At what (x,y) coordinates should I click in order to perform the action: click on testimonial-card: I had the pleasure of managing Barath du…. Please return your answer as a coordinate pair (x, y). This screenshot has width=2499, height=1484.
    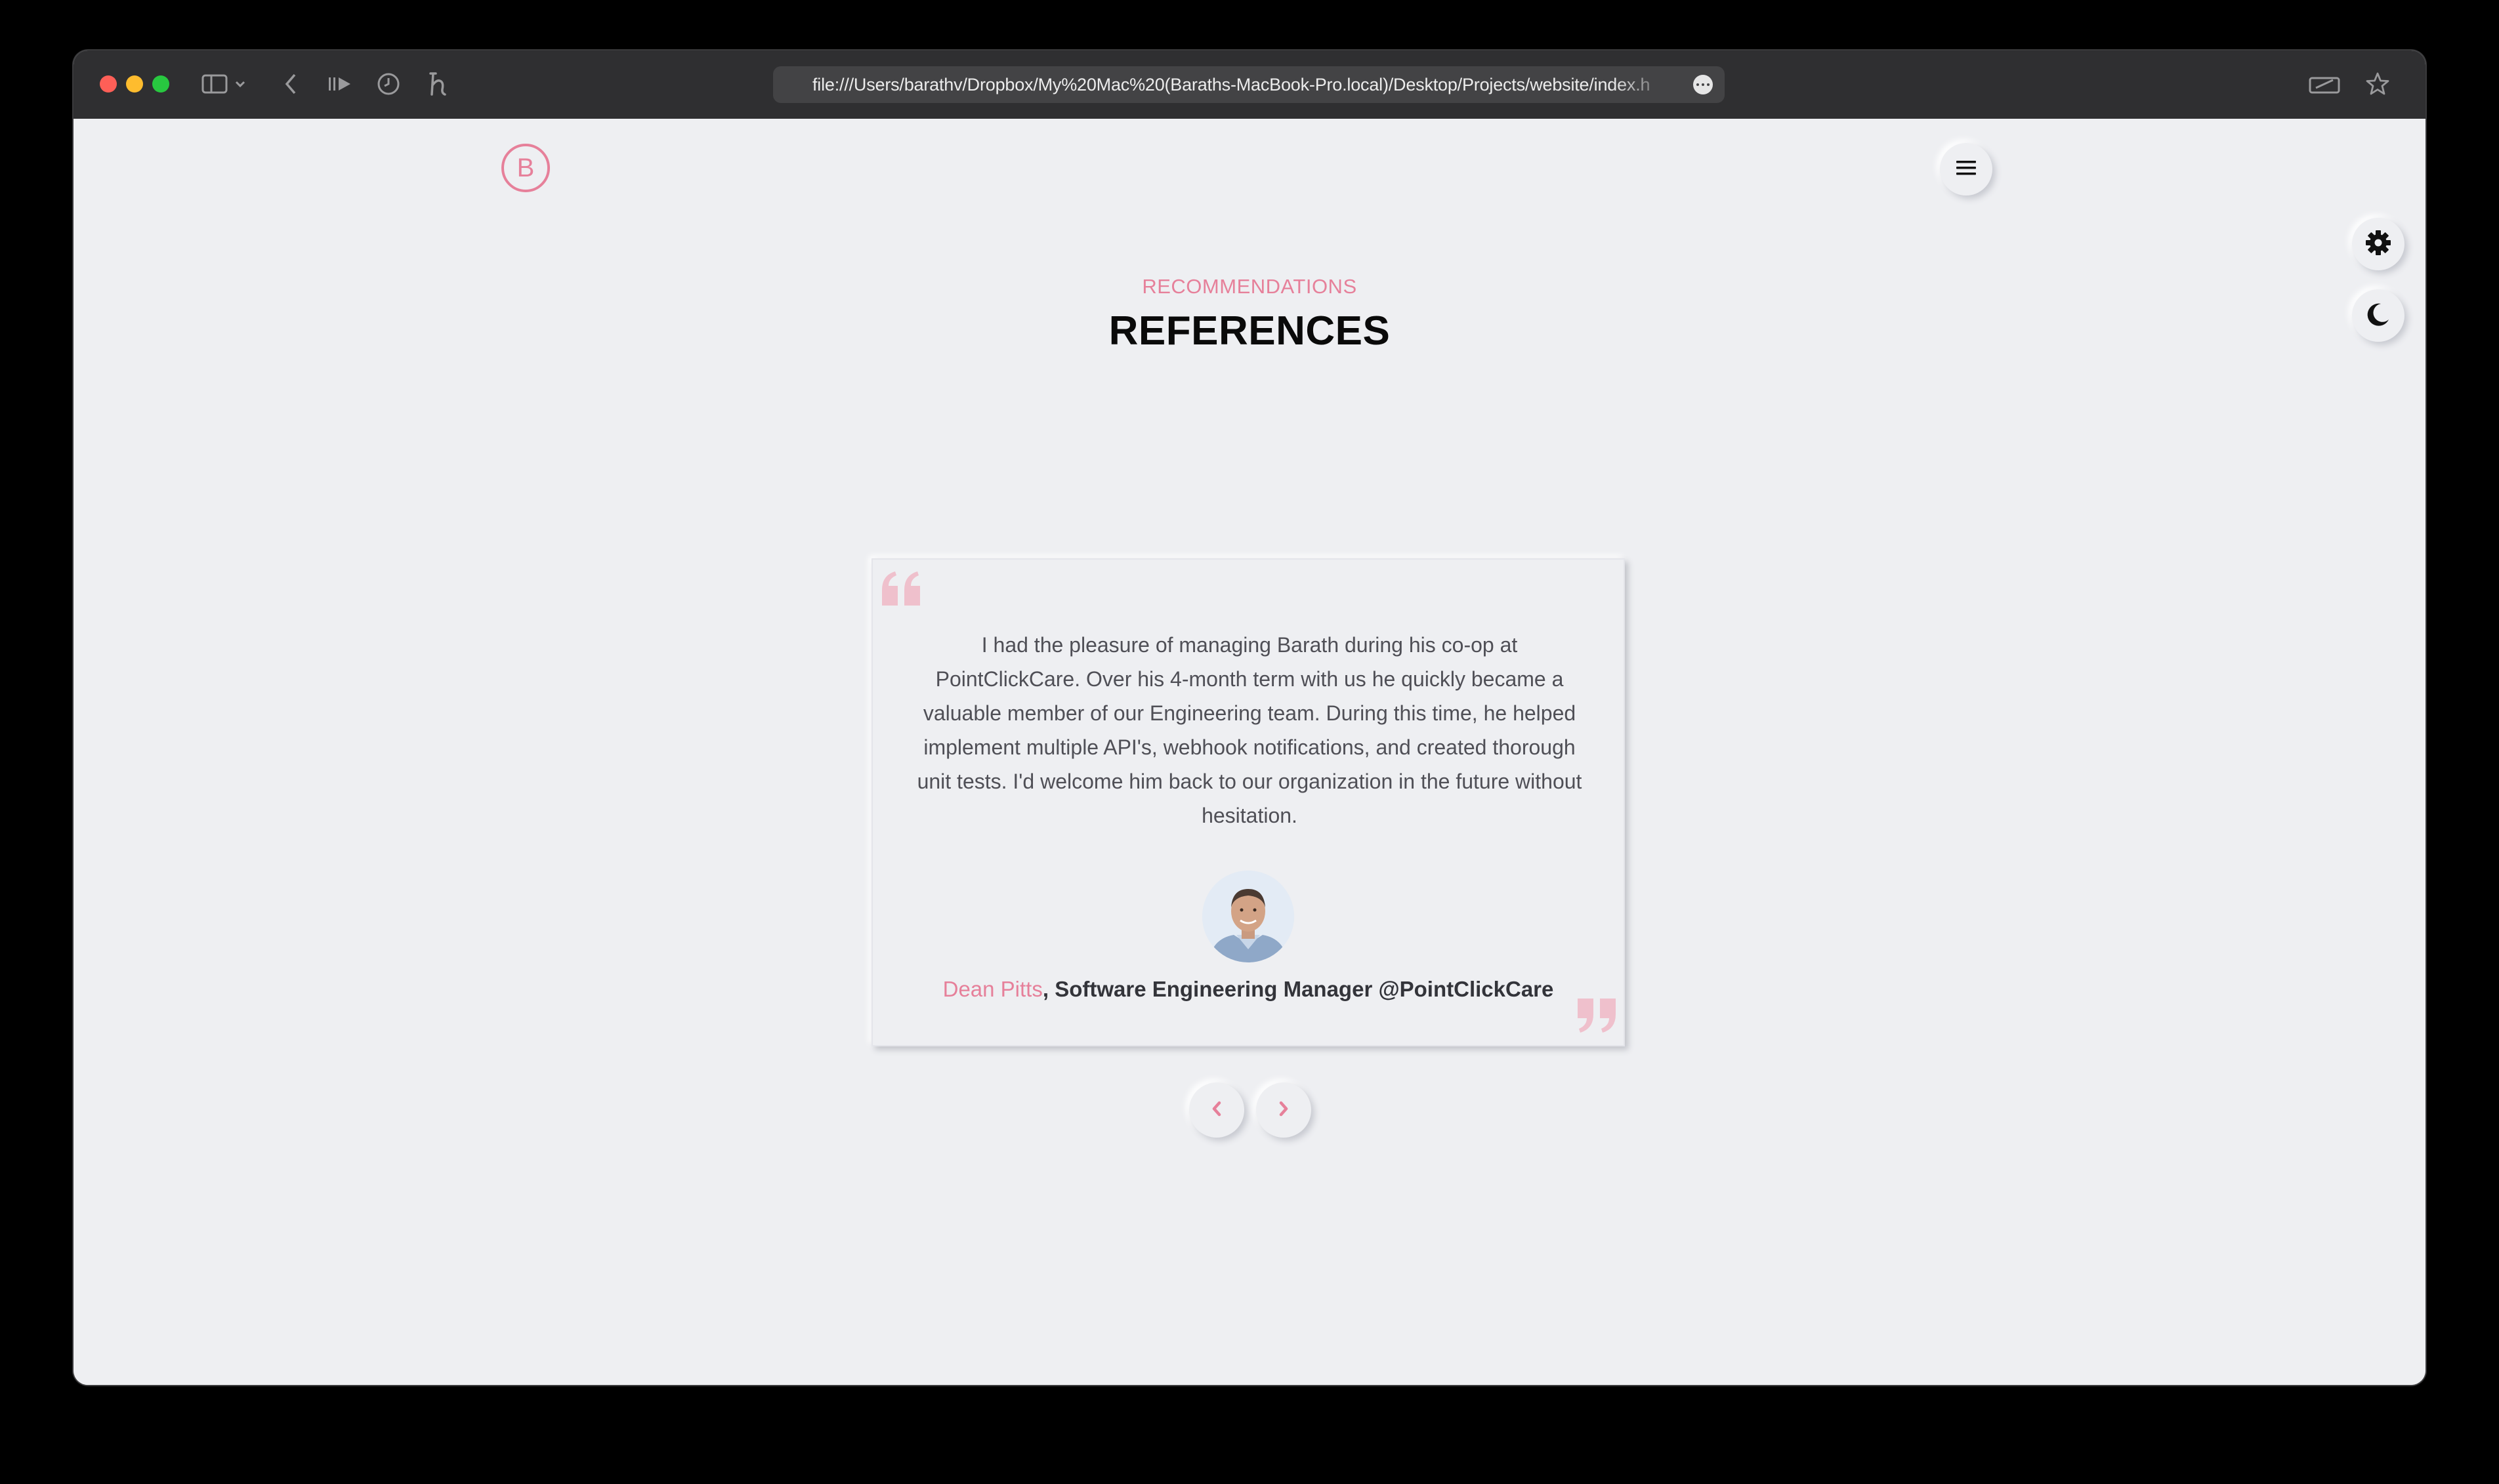
    Looking at the image, I should click on (1248, 802).